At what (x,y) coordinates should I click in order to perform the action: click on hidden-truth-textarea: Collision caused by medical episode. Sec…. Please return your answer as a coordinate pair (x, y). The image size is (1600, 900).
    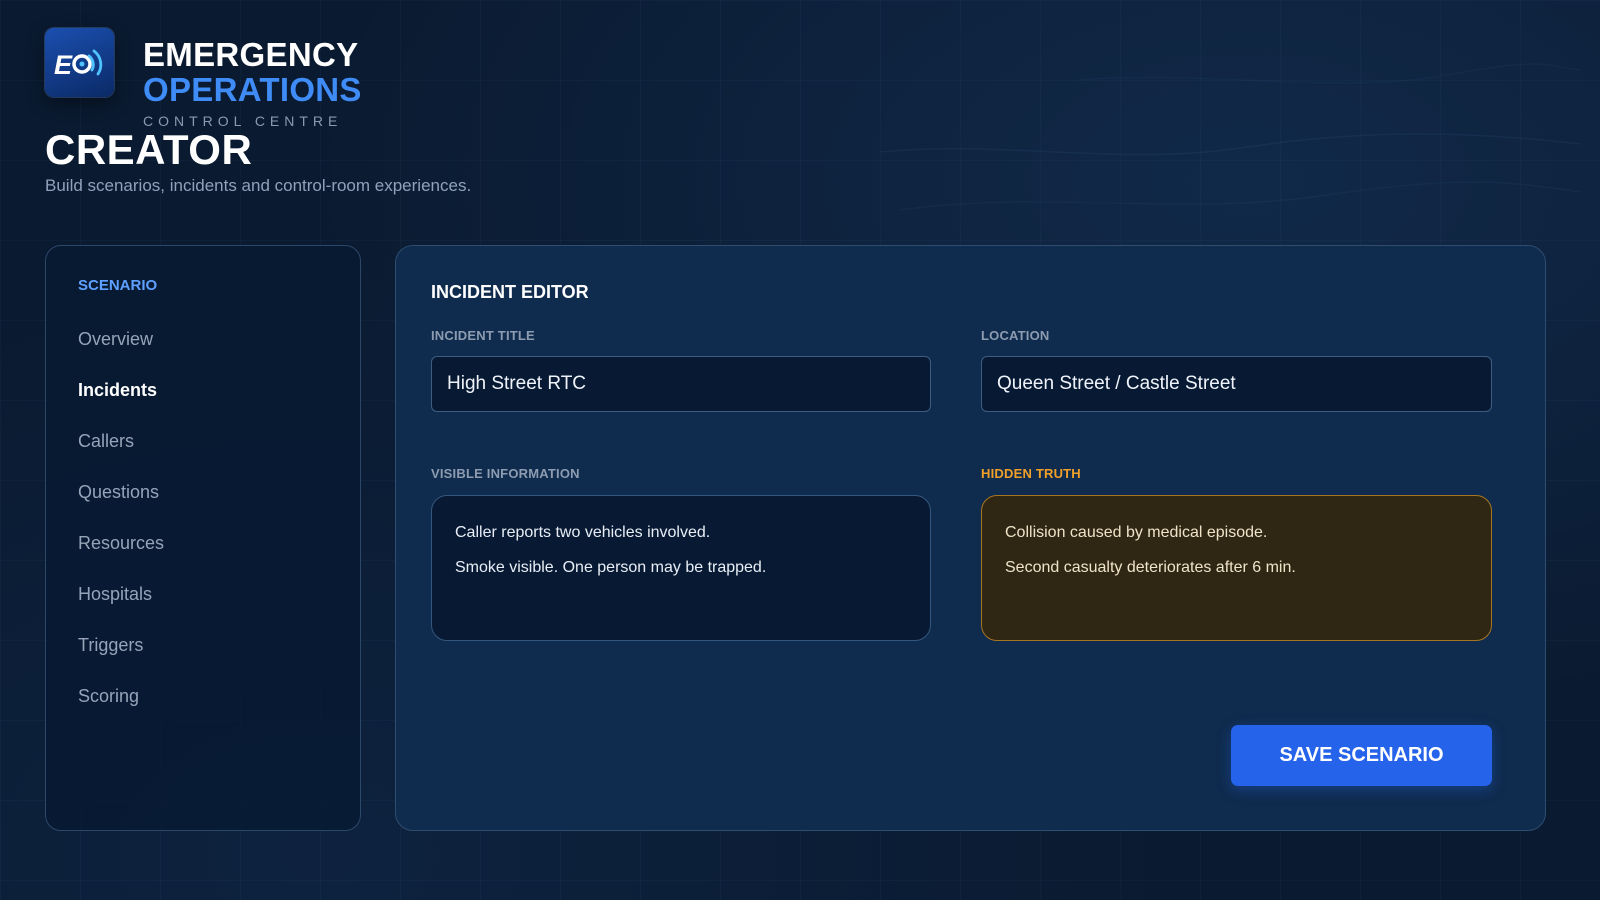
    Looking at the image, I should click on (1236, 568).